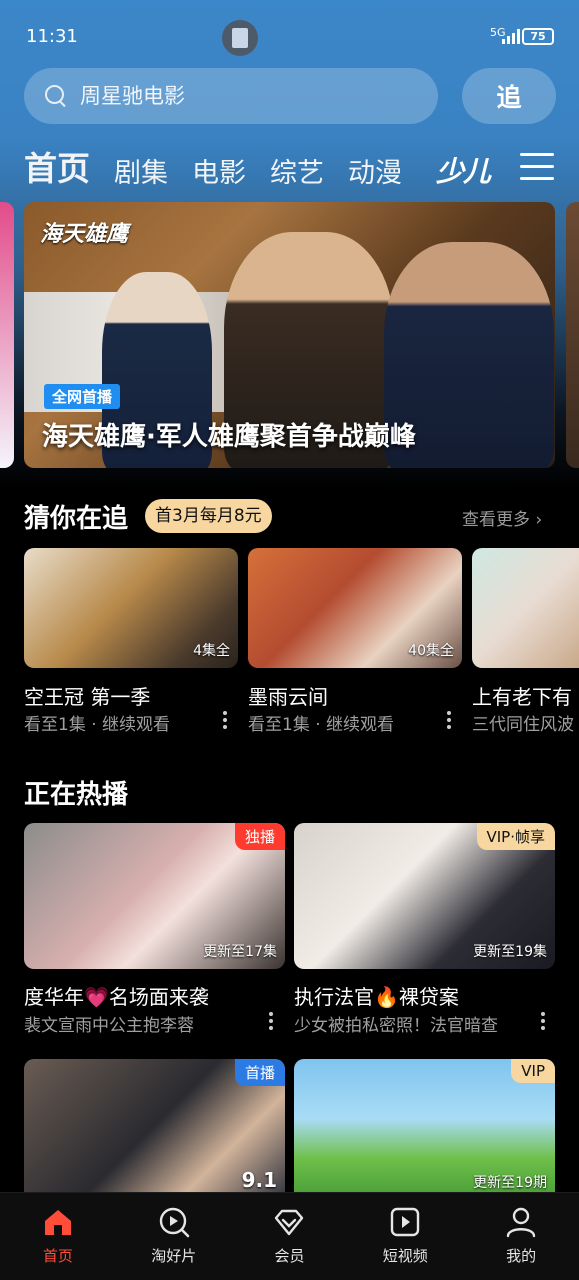  Describe the element at coordinates (174, 1222) in the screenshot. I see `discover-icon` at that location.